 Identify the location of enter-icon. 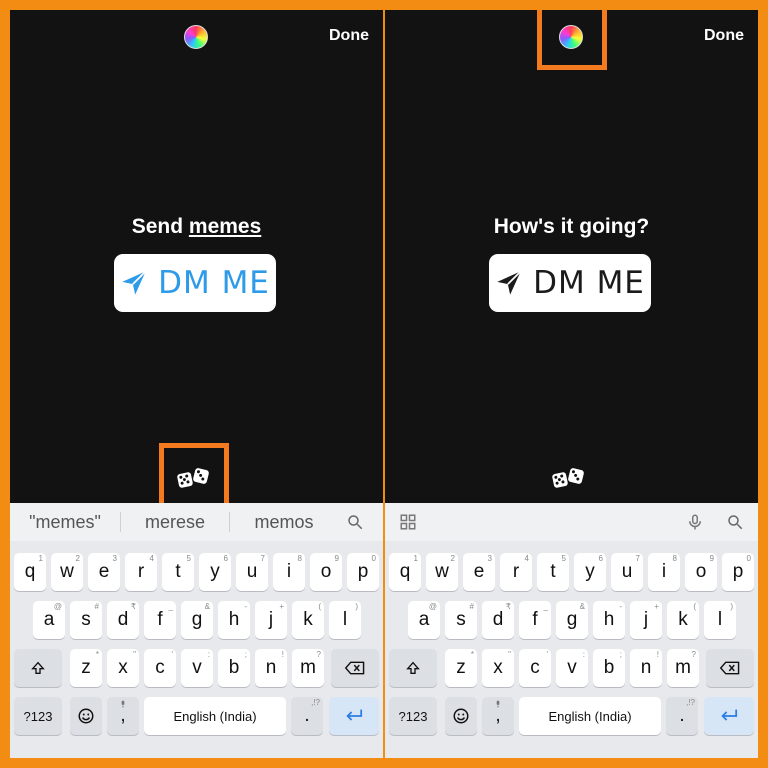
(729, 715).